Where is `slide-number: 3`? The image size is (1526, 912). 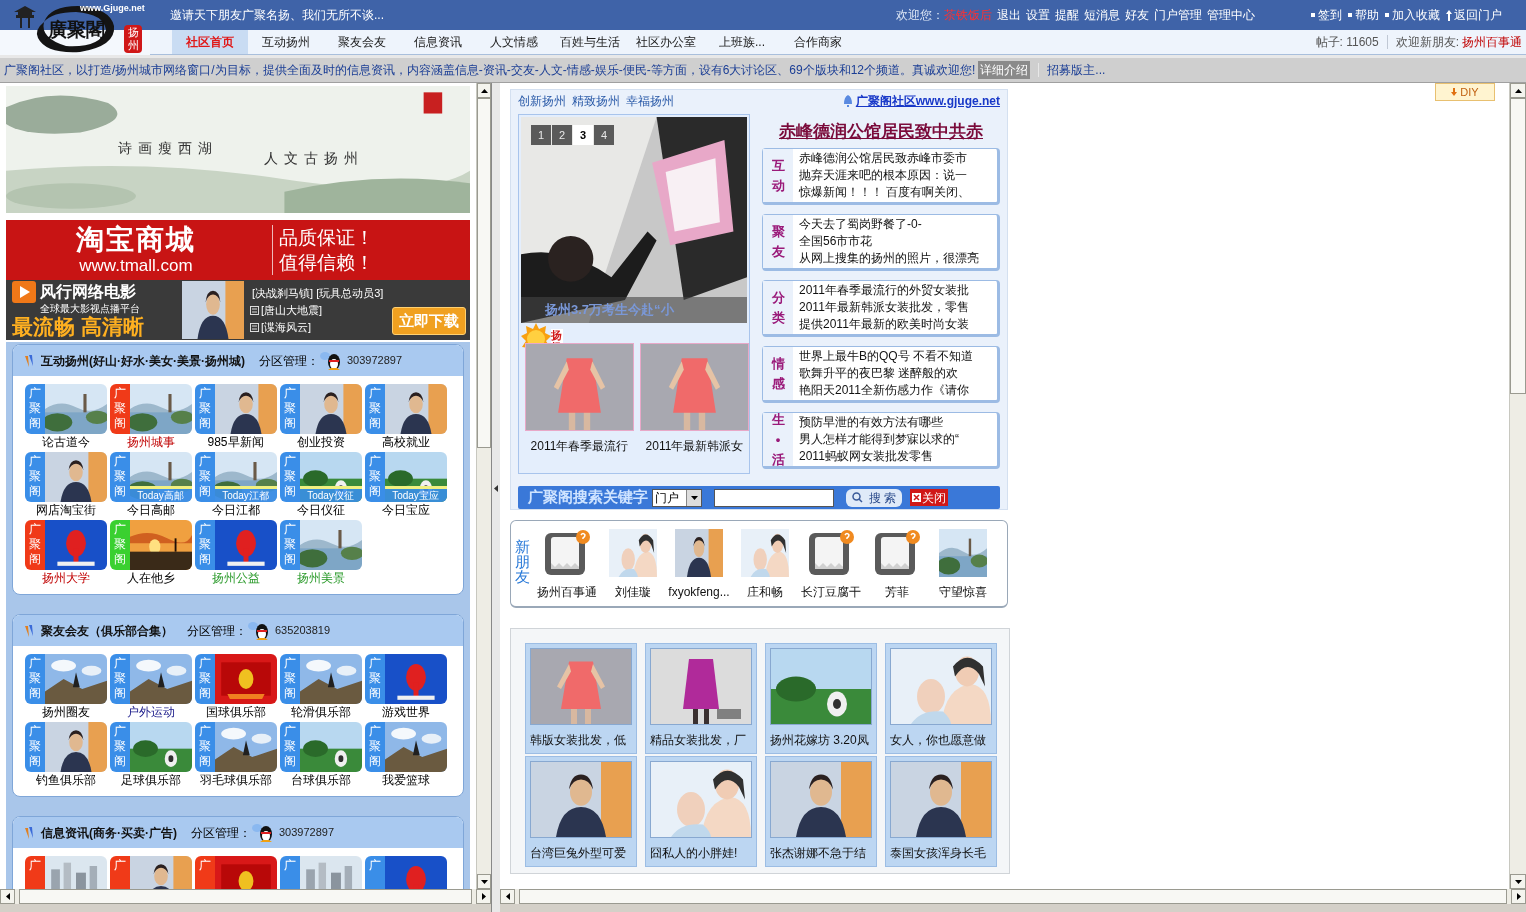 slide-number: 3 is located at coordinates (583, 135).